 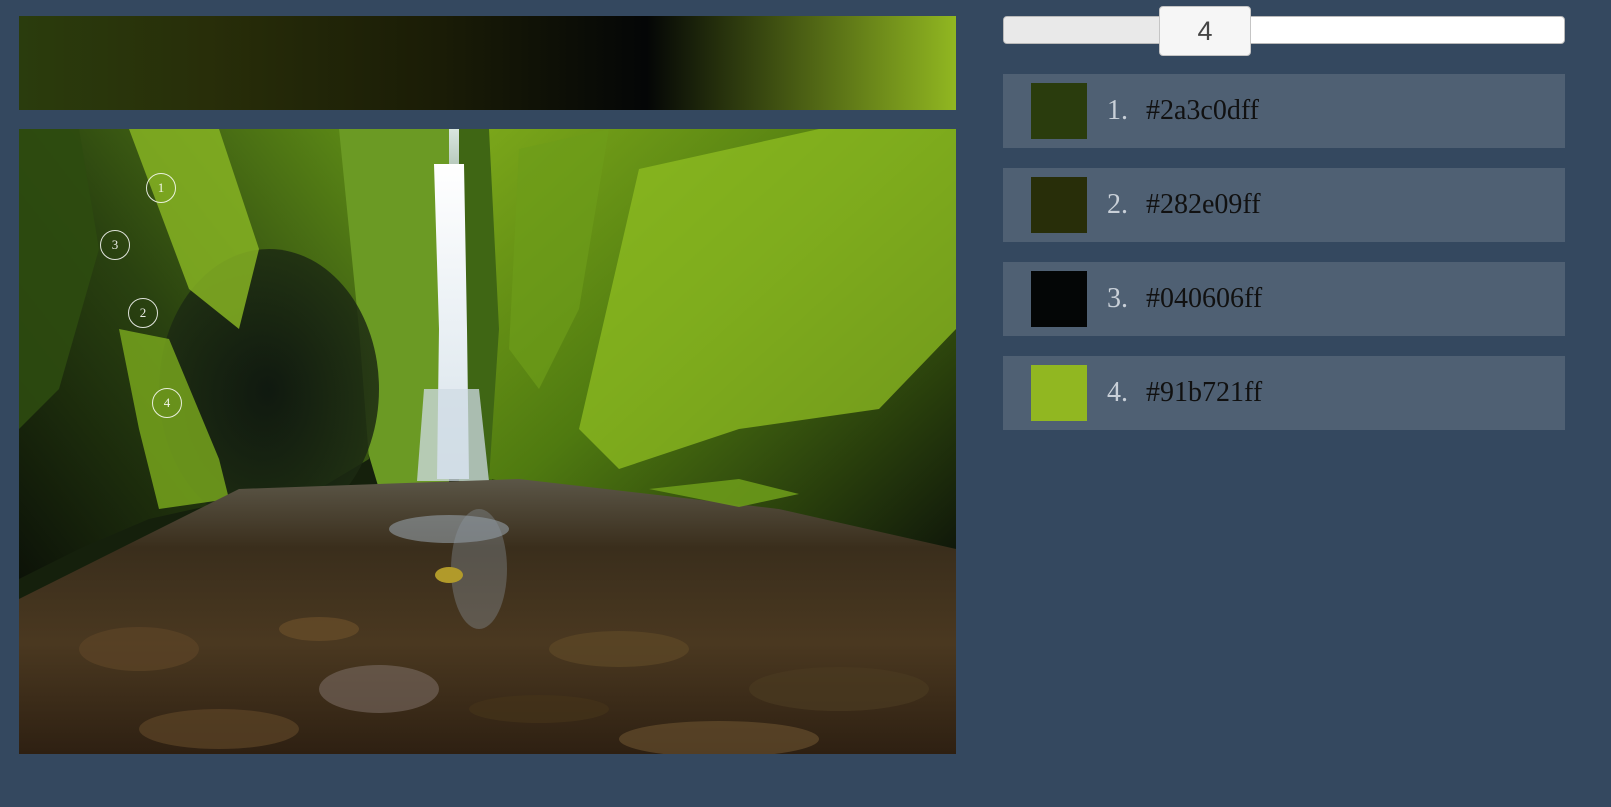 I want to click on palette-index: 1., so click(x=1117, y=110).